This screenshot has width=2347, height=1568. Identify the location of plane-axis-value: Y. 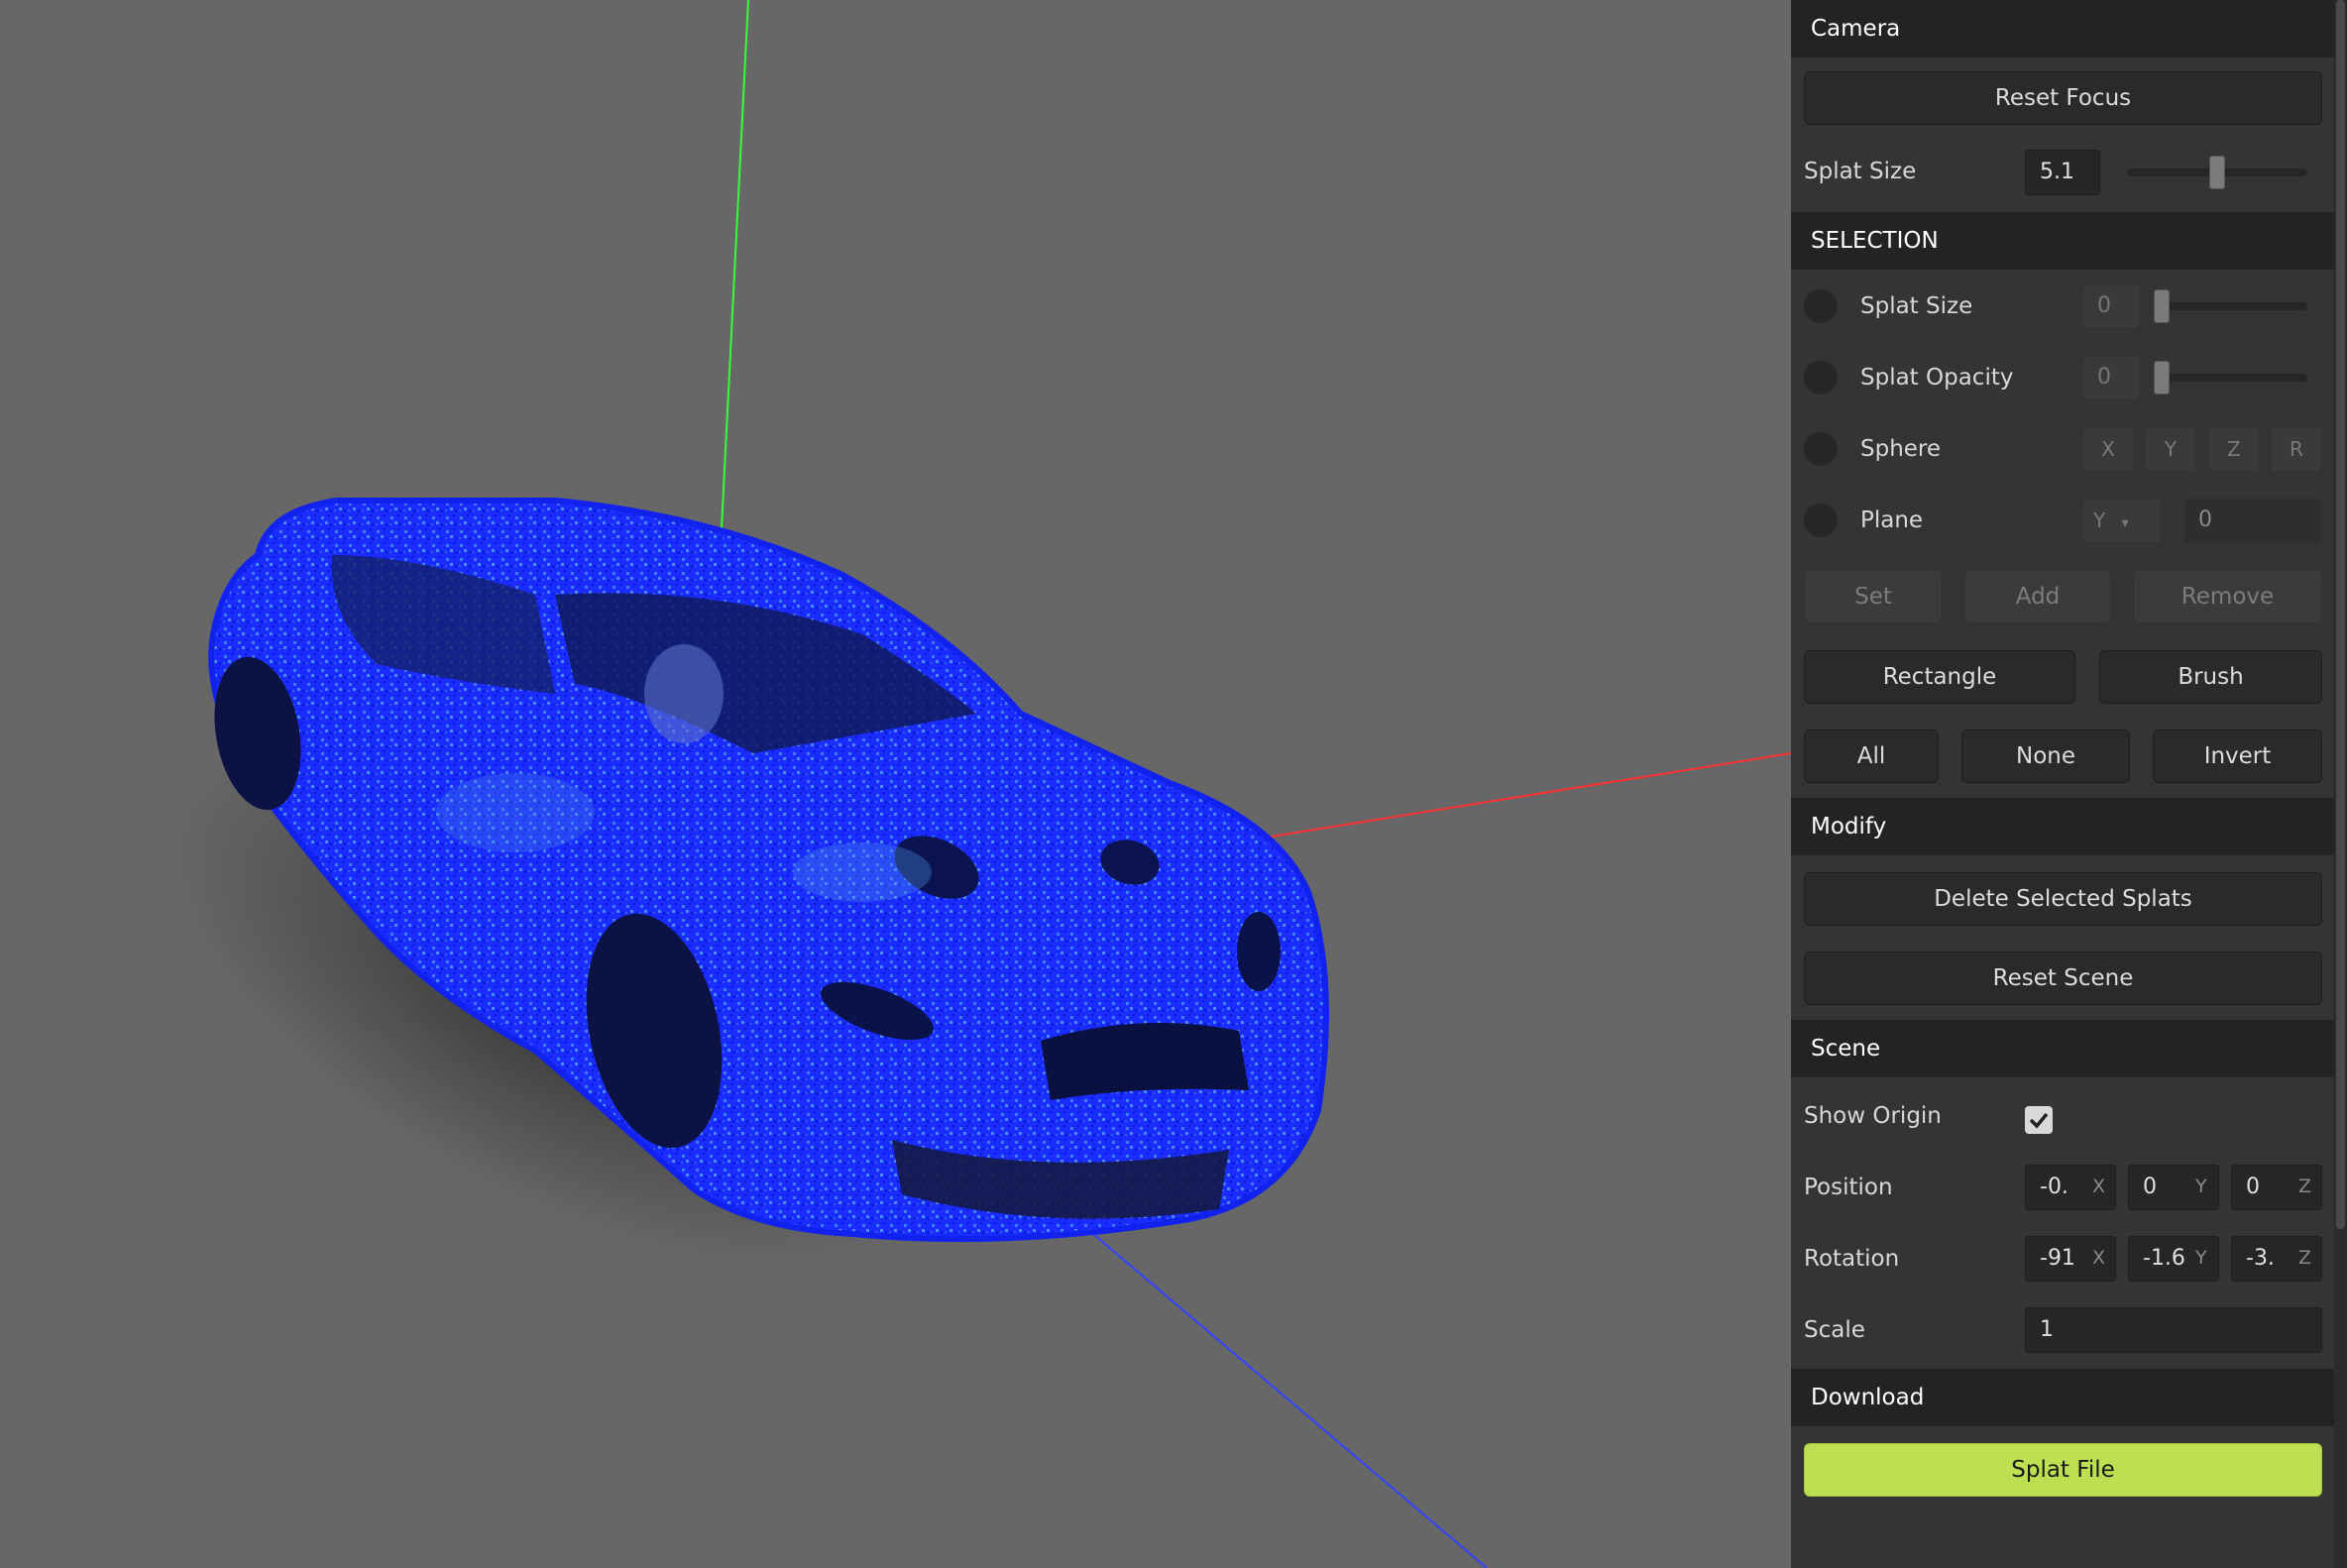
(2099, 520).